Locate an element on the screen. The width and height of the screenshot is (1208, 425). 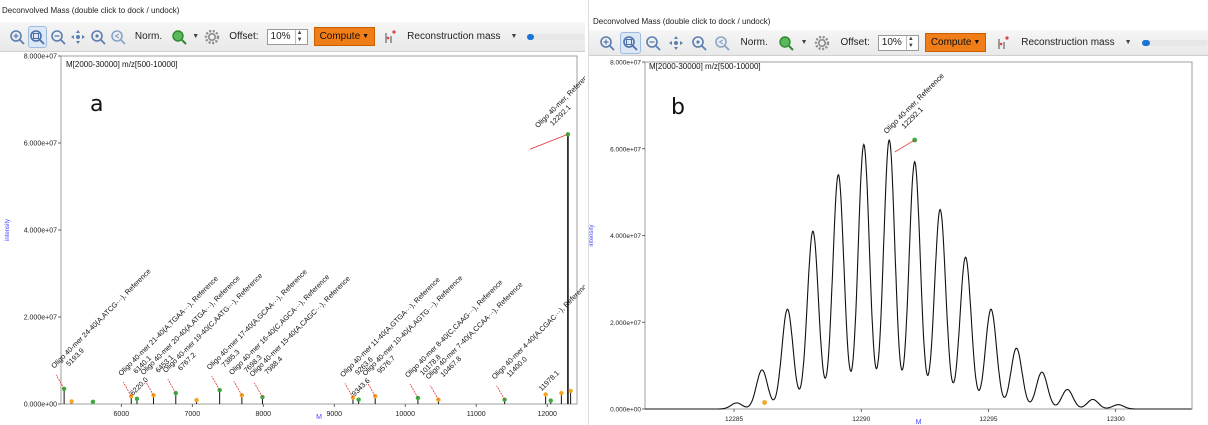
mass-annotation-text: 11978.1 is located at coordinates (549, 380).